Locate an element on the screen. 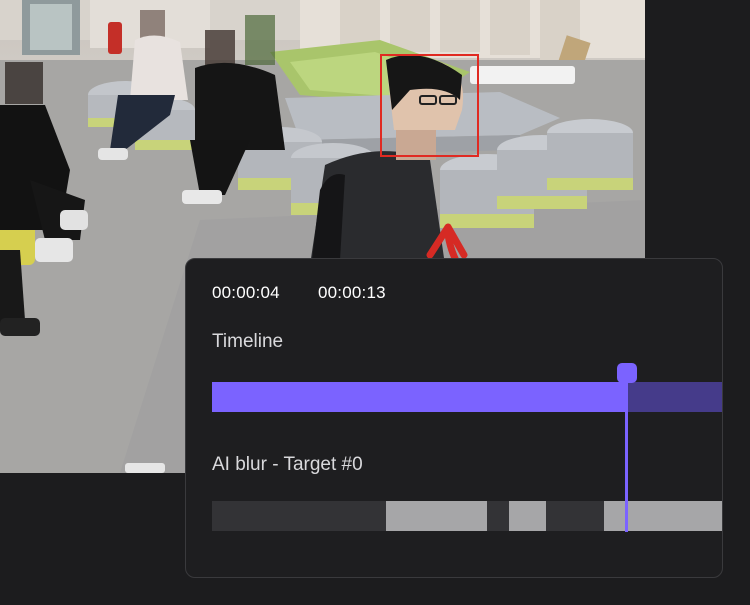 This screenshot has width=750, height=605. blur-target-box is located at coordinates (429, 105).